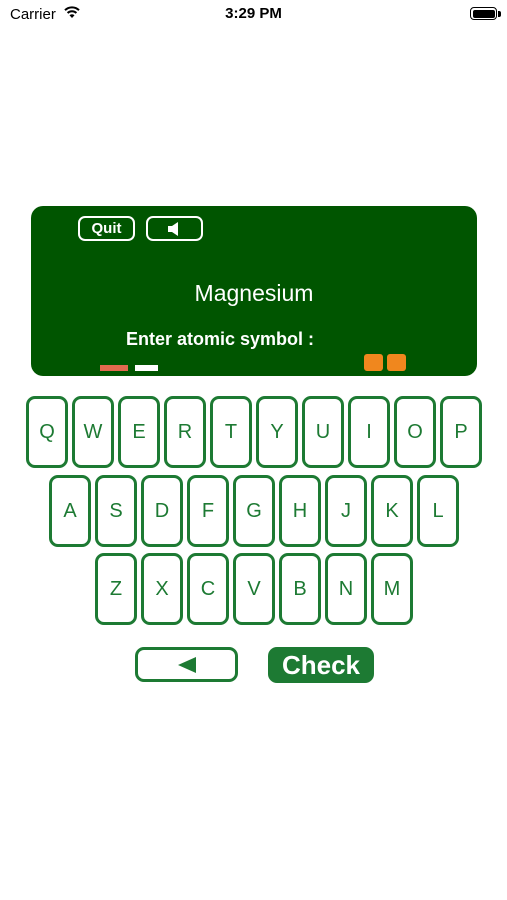 This screenshot has height=900, width=507. What do you see at coordinates (277, 432) in the screenshot?
I see `key-y: Y` at bounding box center [277, 432].